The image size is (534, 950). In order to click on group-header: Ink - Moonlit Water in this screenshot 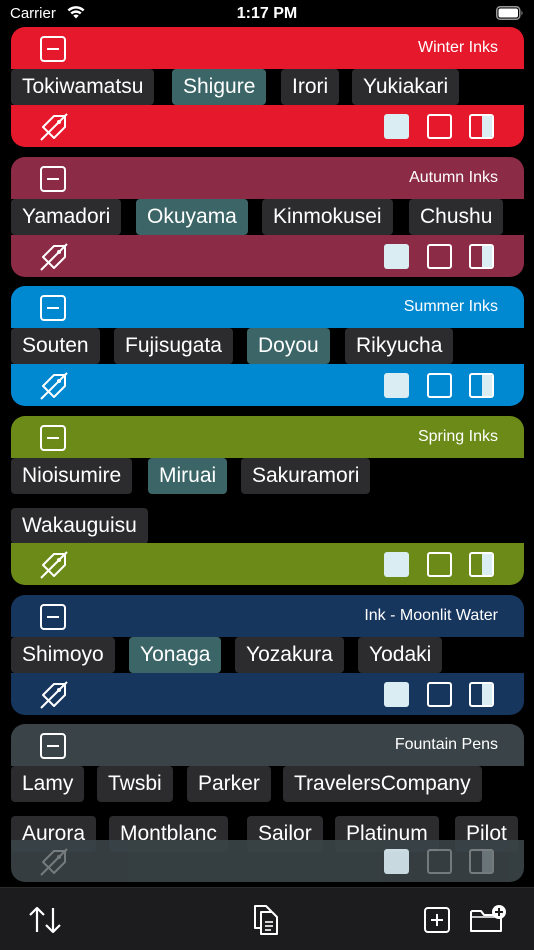, I will do `click(267, 616)`.